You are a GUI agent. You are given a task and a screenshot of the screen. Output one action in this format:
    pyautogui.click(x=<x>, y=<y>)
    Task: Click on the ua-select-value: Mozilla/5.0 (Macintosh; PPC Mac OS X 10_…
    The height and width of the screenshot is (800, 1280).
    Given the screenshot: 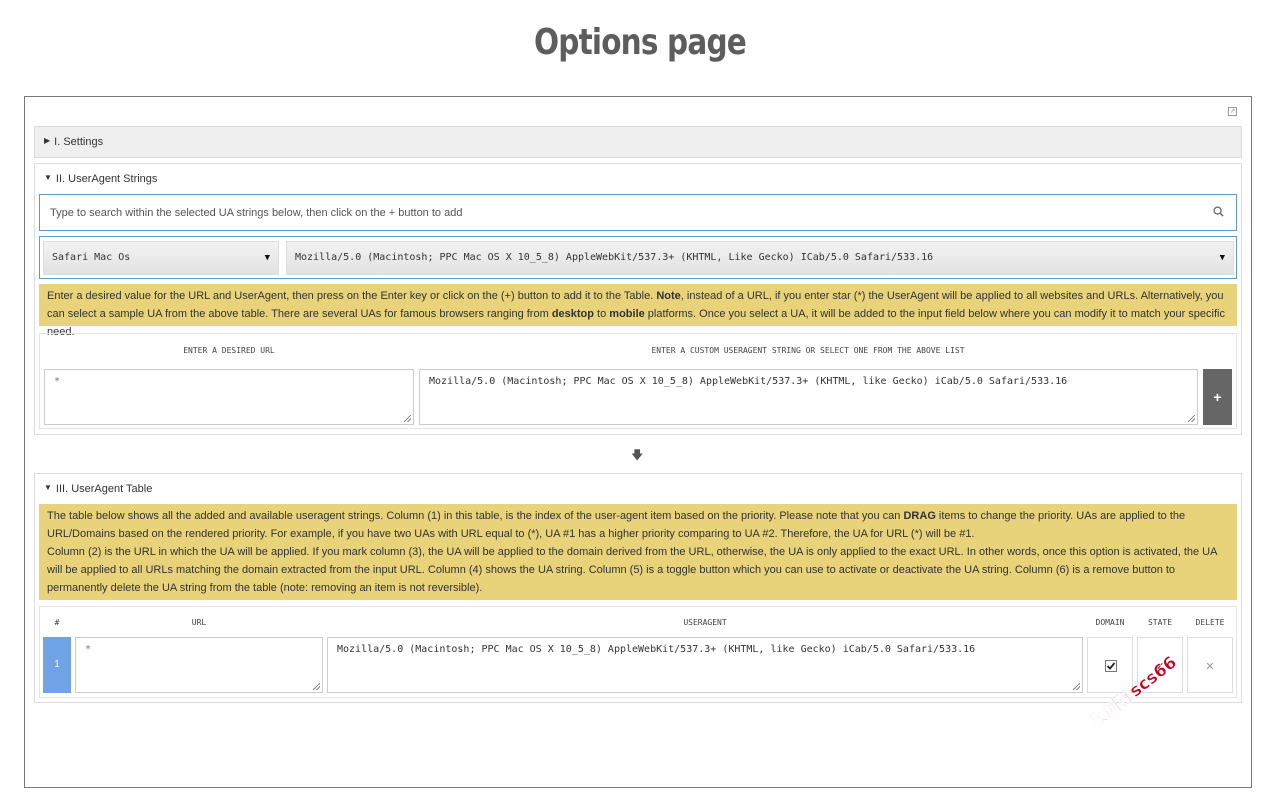 What is the action you would take?
    pyautogui.click(x=614, y=257)
    